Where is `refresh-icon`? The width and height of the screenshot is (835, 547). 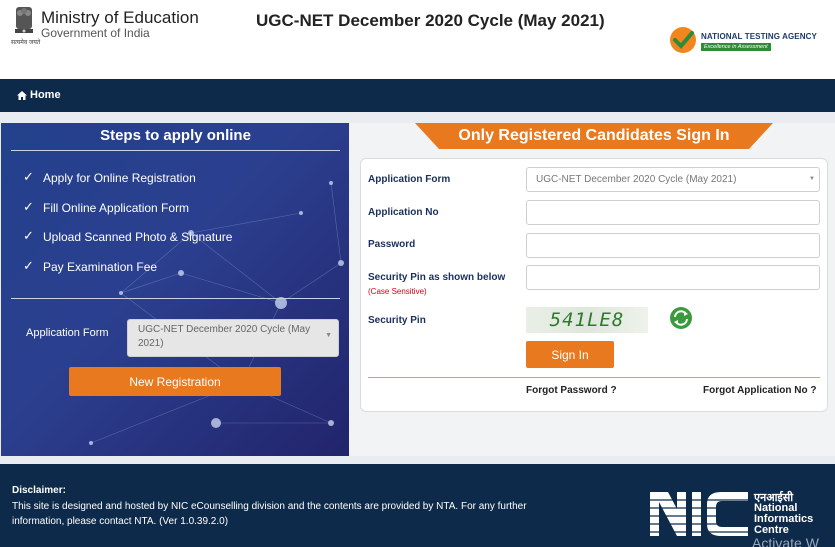 refresh-icon is located at coordinates (681, 318).